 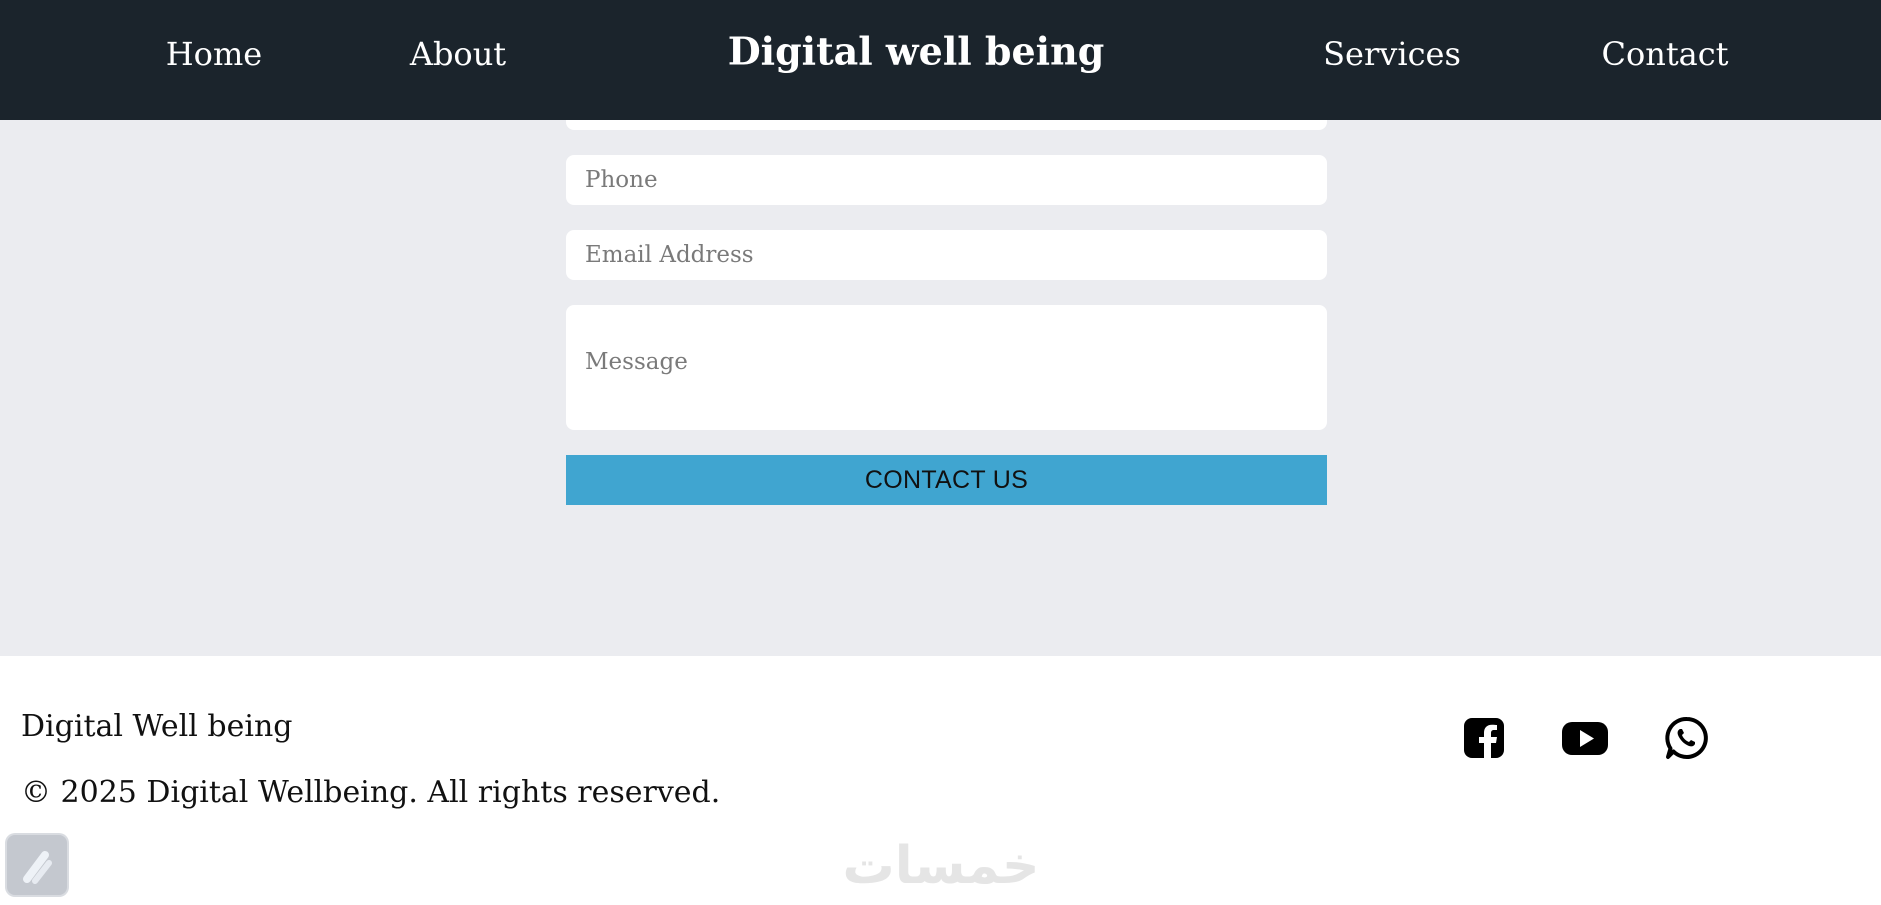 I want to click on nav-link-contact: Contact, so click(x=1664, y=54).